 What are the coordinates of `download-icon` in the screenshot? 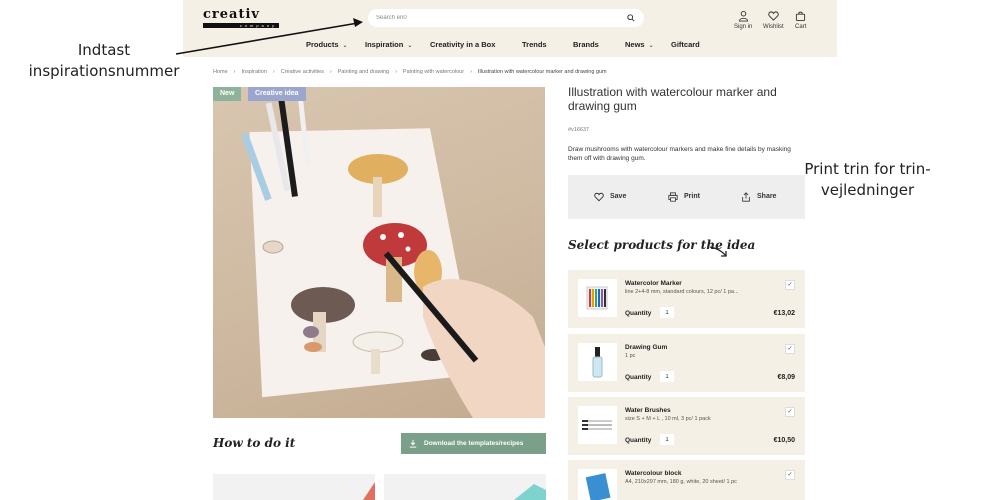 It's located at (413, 443).